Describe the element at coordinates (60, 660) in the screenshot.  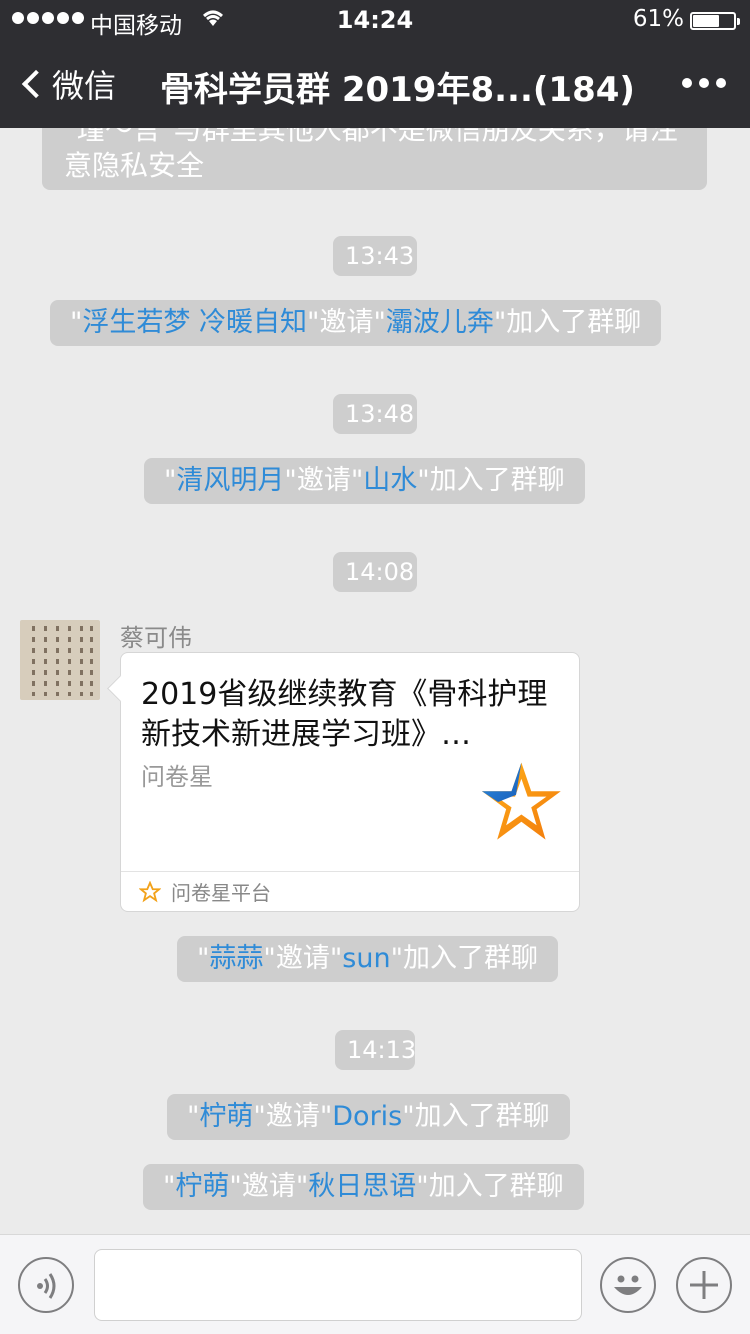
I see `avatar` at that location.